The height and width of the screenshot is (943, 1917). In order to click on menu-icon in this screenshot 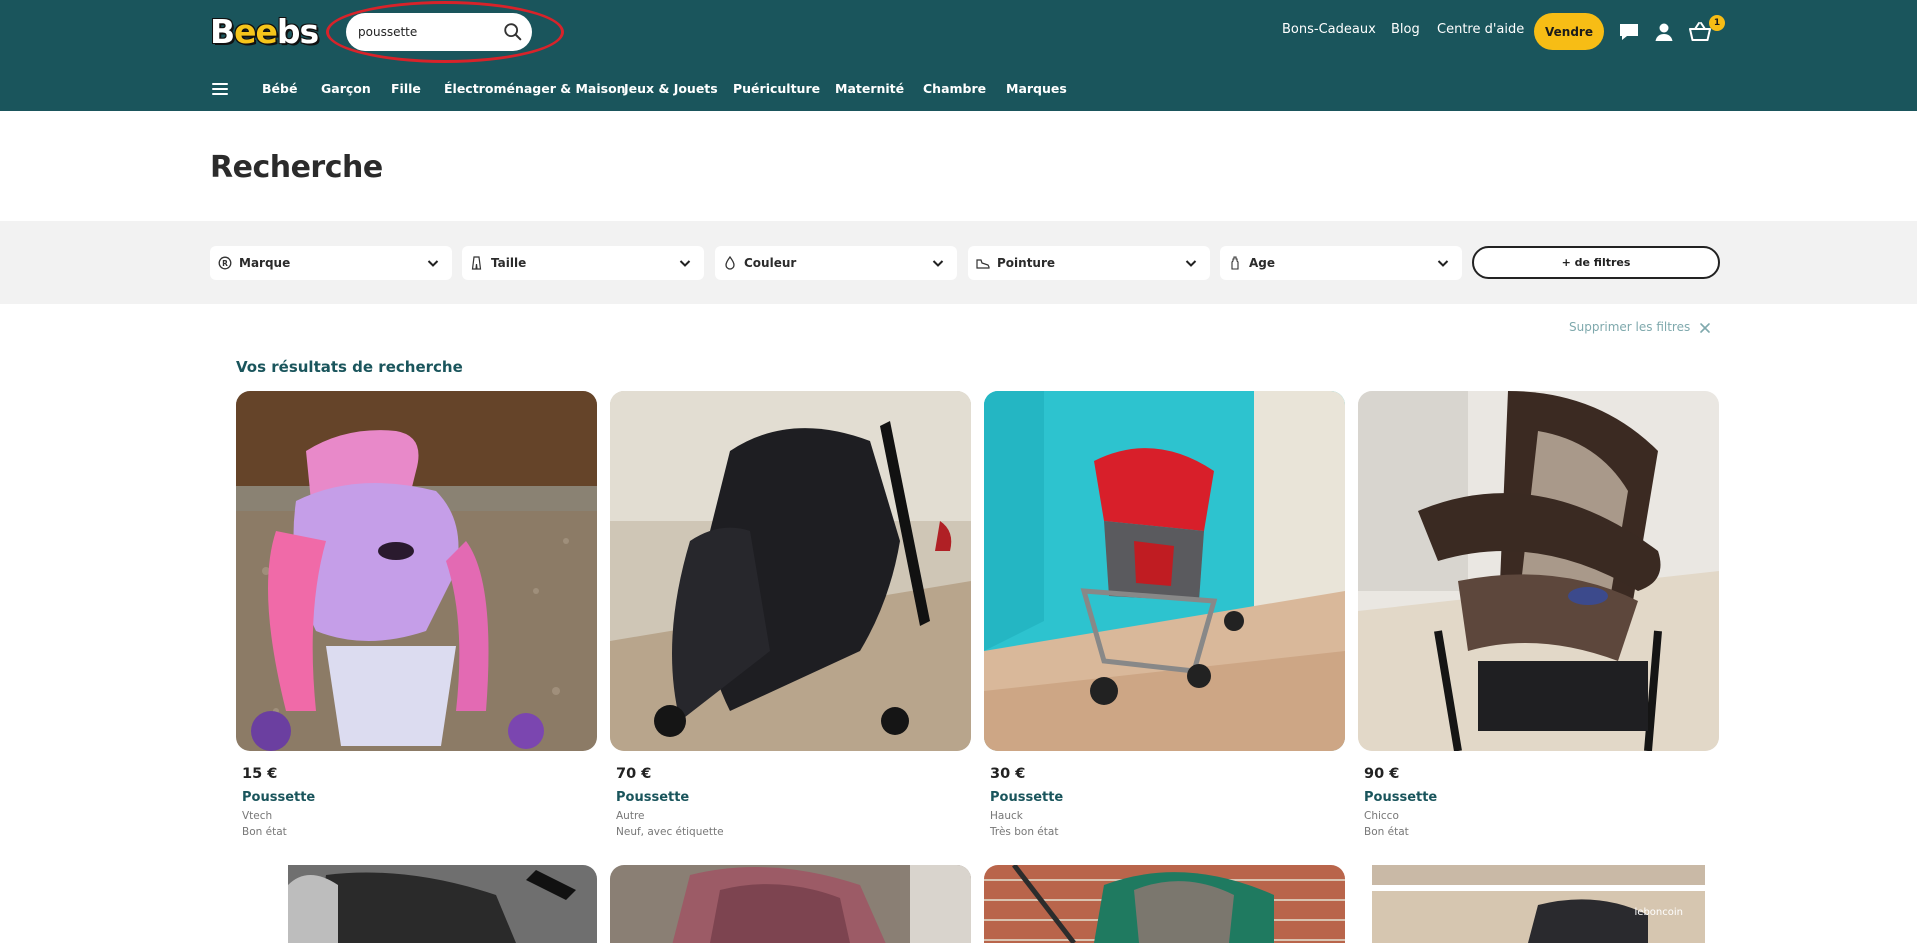, I will do `click(220, 90)`.